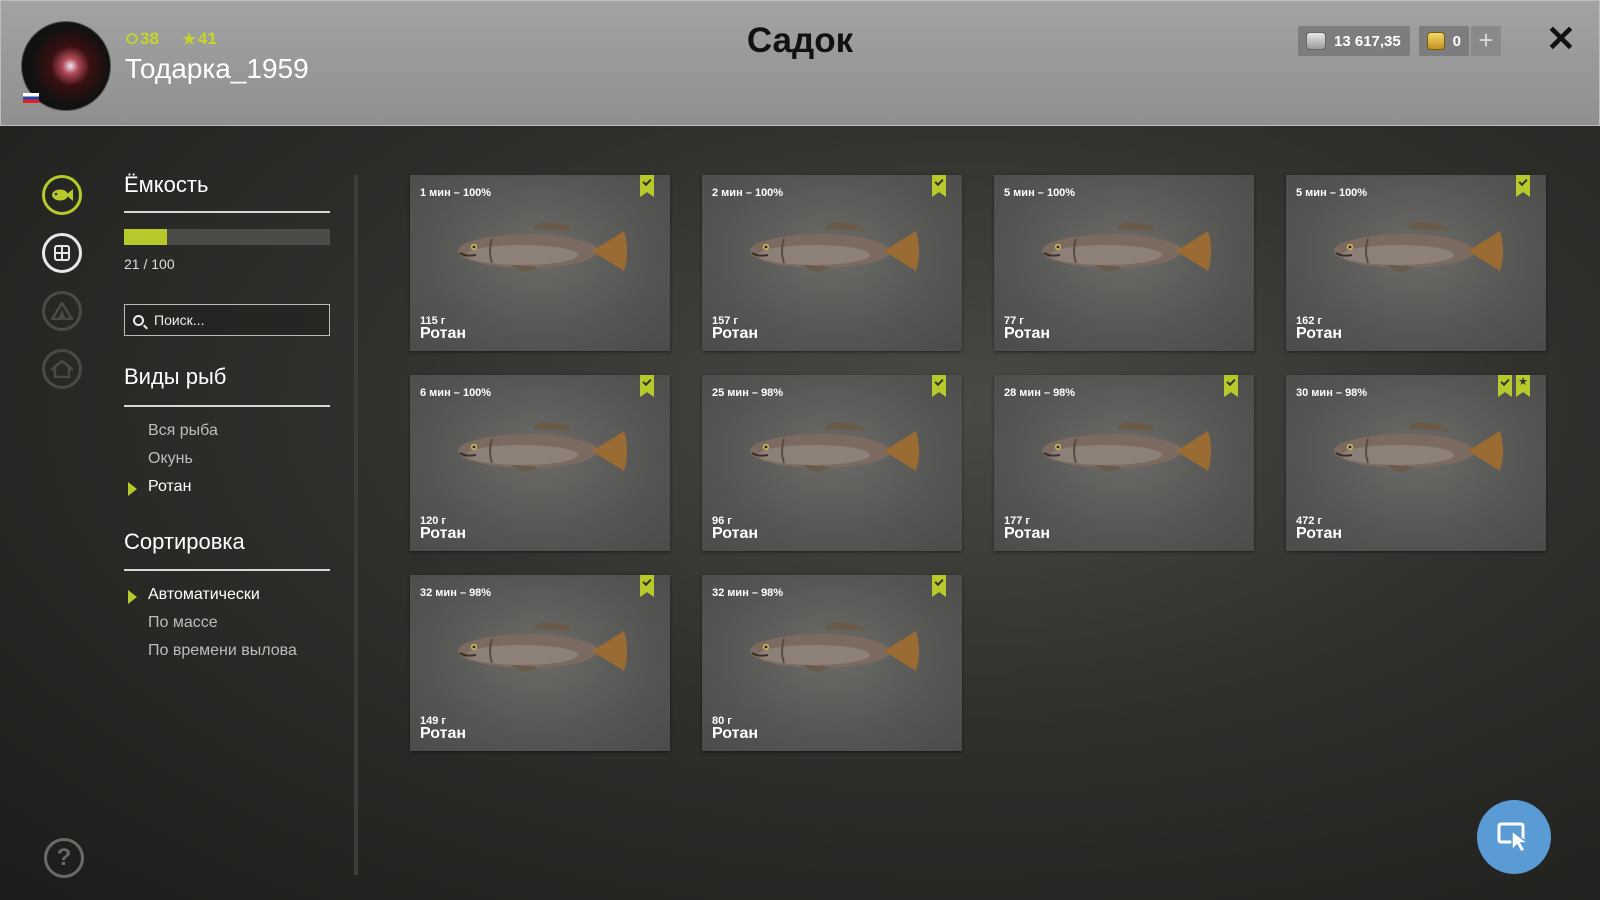  I want to click on sort-option-time: По времени вылова, so click(222, 651).